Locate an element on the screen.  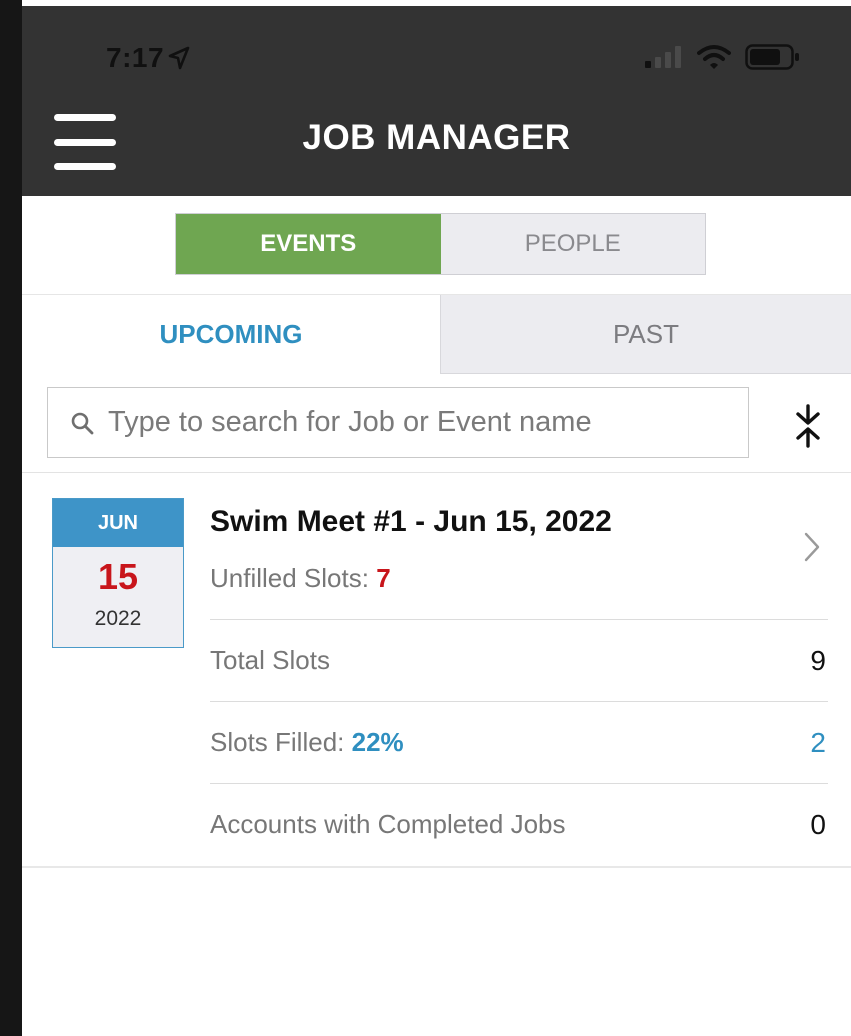
slots-filled-row: Slots Filled: 22% 2 is located at coordinates (519, 742).